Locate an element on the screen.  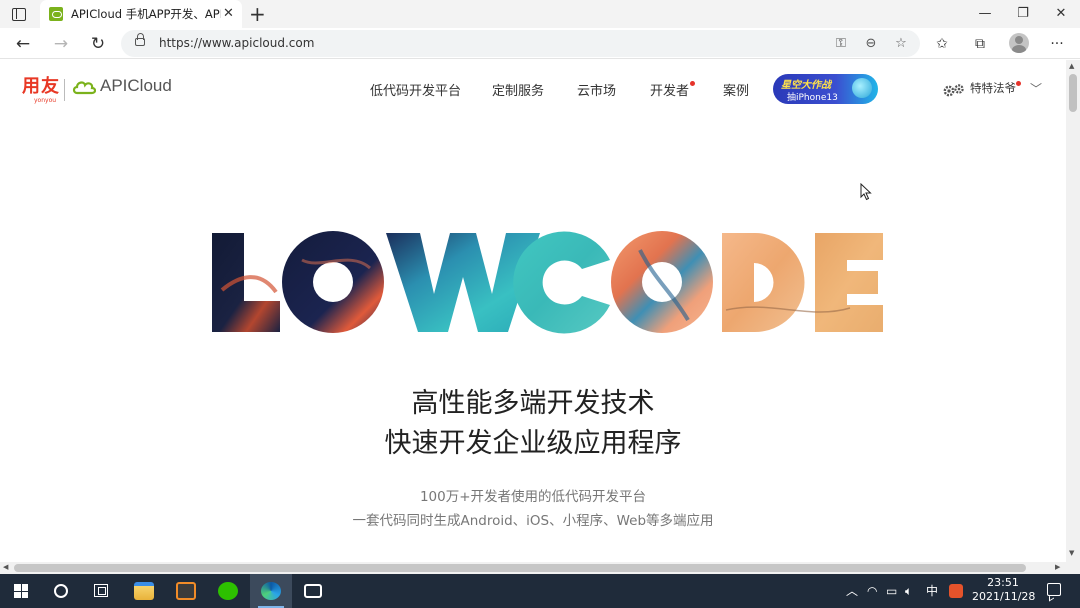
profile-avatar is located at coordinates (1019, 43).